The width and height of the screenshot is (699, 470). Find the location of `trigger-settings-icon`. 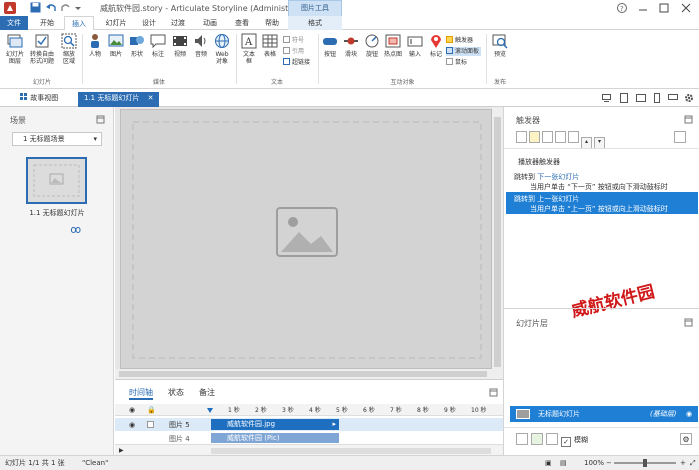

trigger-settings-icon is located at coordinates (680, 137).